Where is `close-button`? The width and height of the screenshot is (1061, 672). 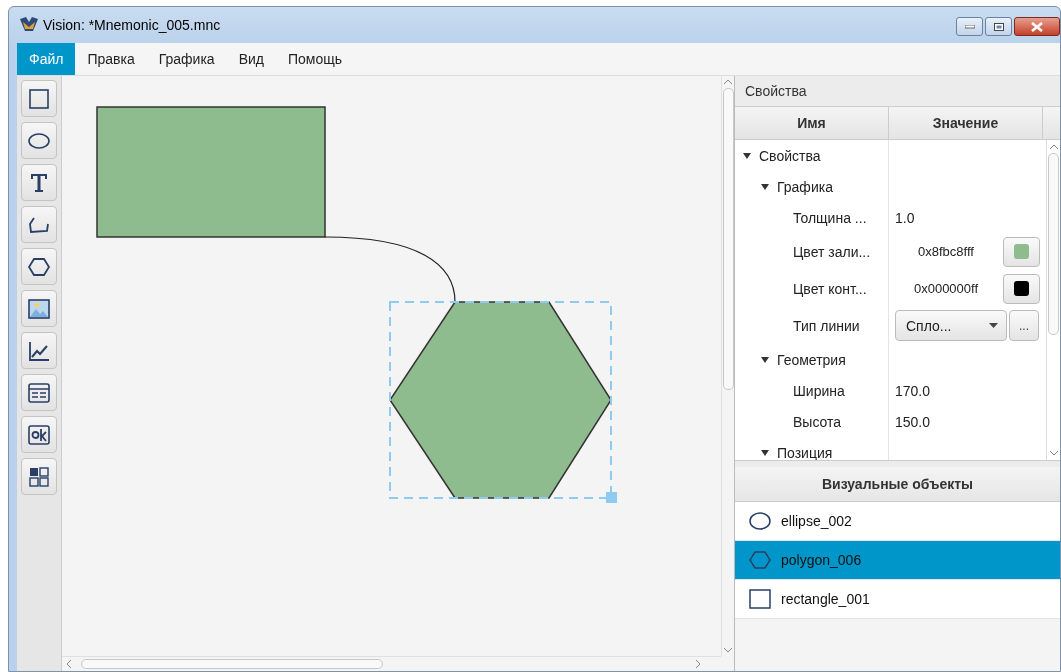
close-button is located at coordinates (1037, 26).